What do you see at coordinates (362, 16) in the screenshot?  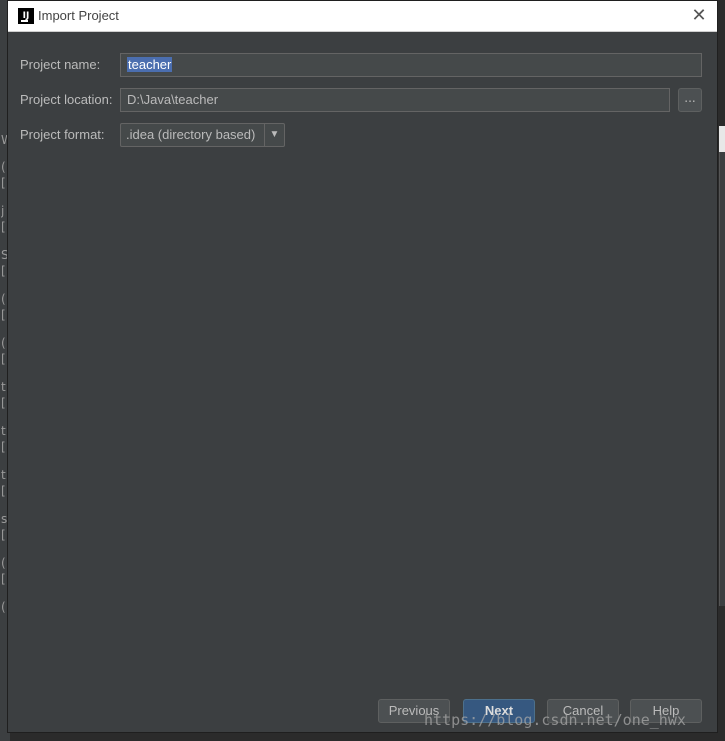 I see `title-bar: IJ Import Project ✕` at bounding box center [362, 16].